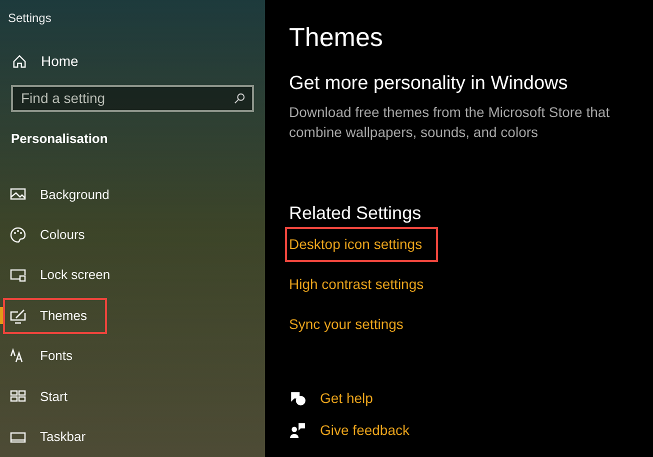 The width and height of the screenshot is (653, 457). I want to click on palette-icon, so click(18, 234).